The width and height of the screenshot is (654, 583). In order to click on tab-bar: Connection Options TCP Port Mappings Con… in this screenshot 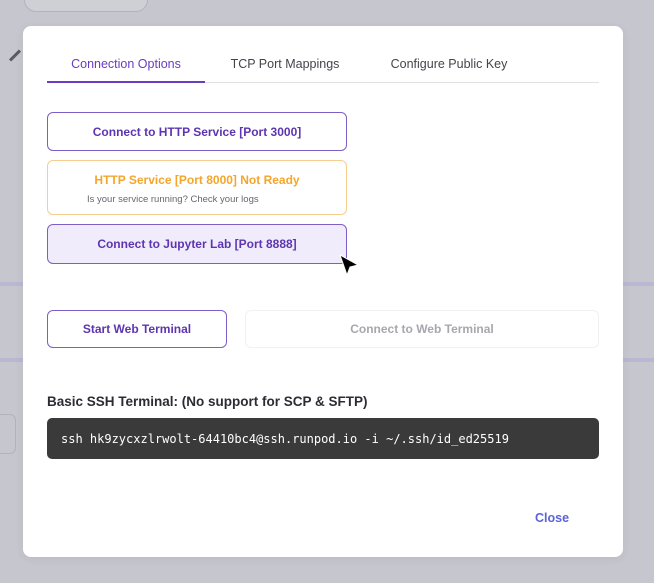, I will do `click(323, 65)`.